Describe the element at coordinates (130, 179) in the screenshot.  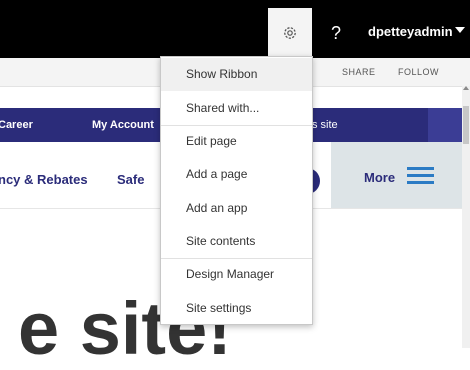
I see `nav-item-safety: Safe` at that location.